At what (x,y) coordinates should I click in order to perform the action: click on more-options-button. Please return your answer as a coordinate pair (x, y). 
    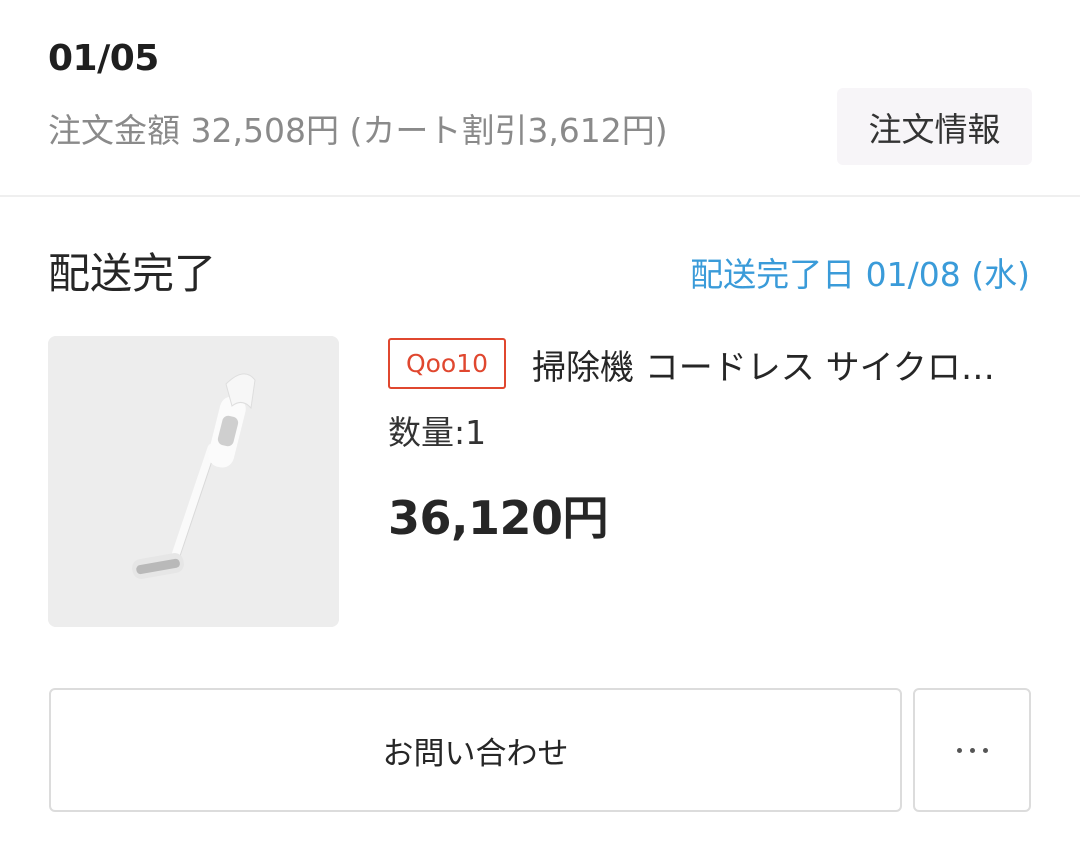
    Looking at the image, I should click on (972, 750).